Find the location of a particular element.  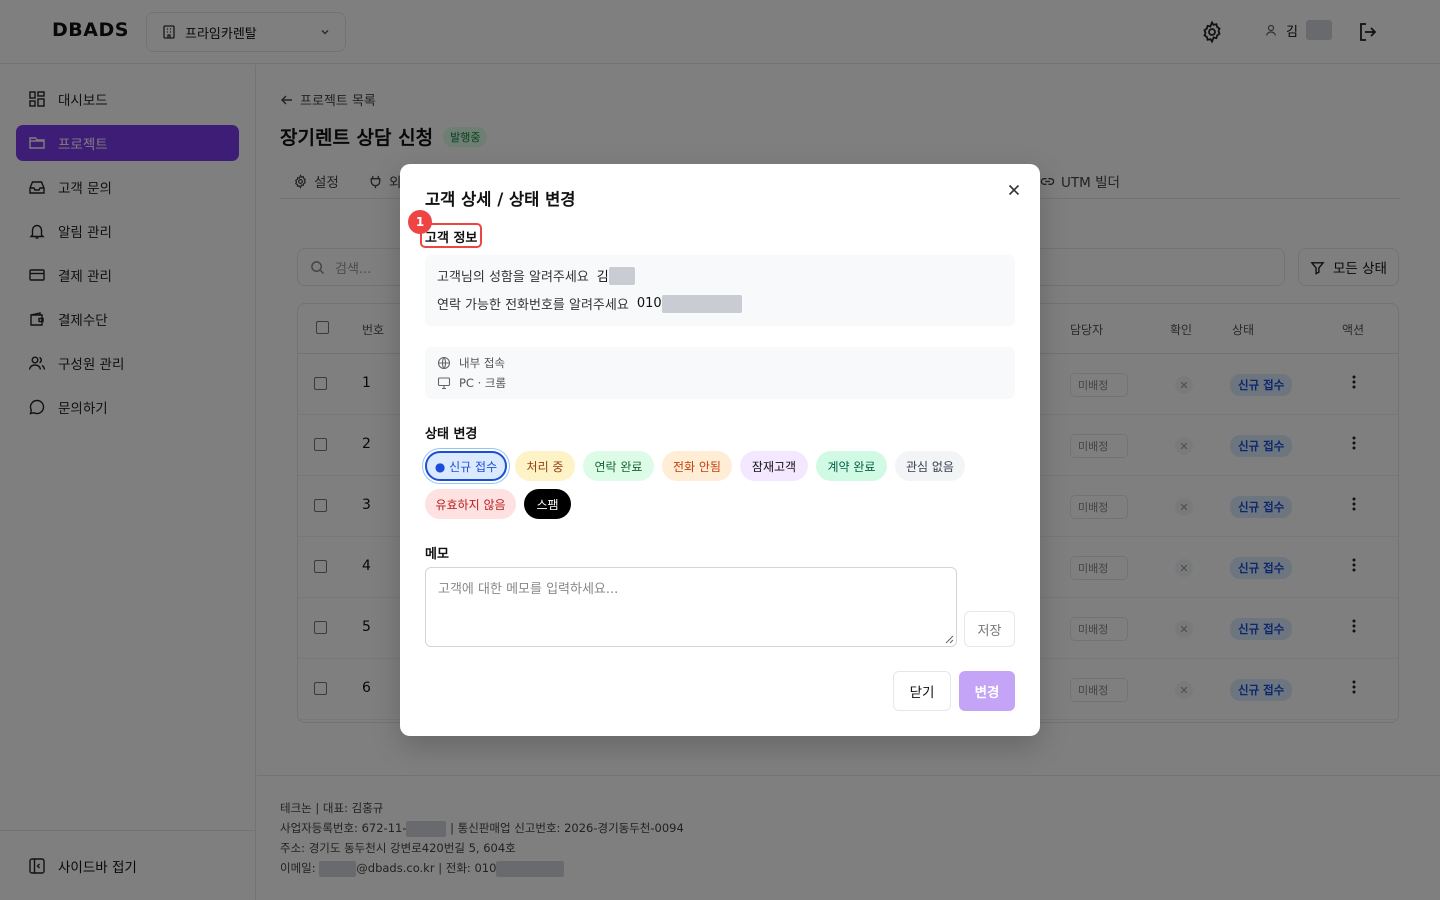

modal-title: 고객 상세 / 상태 변경 is located at coordinates (500, 199).